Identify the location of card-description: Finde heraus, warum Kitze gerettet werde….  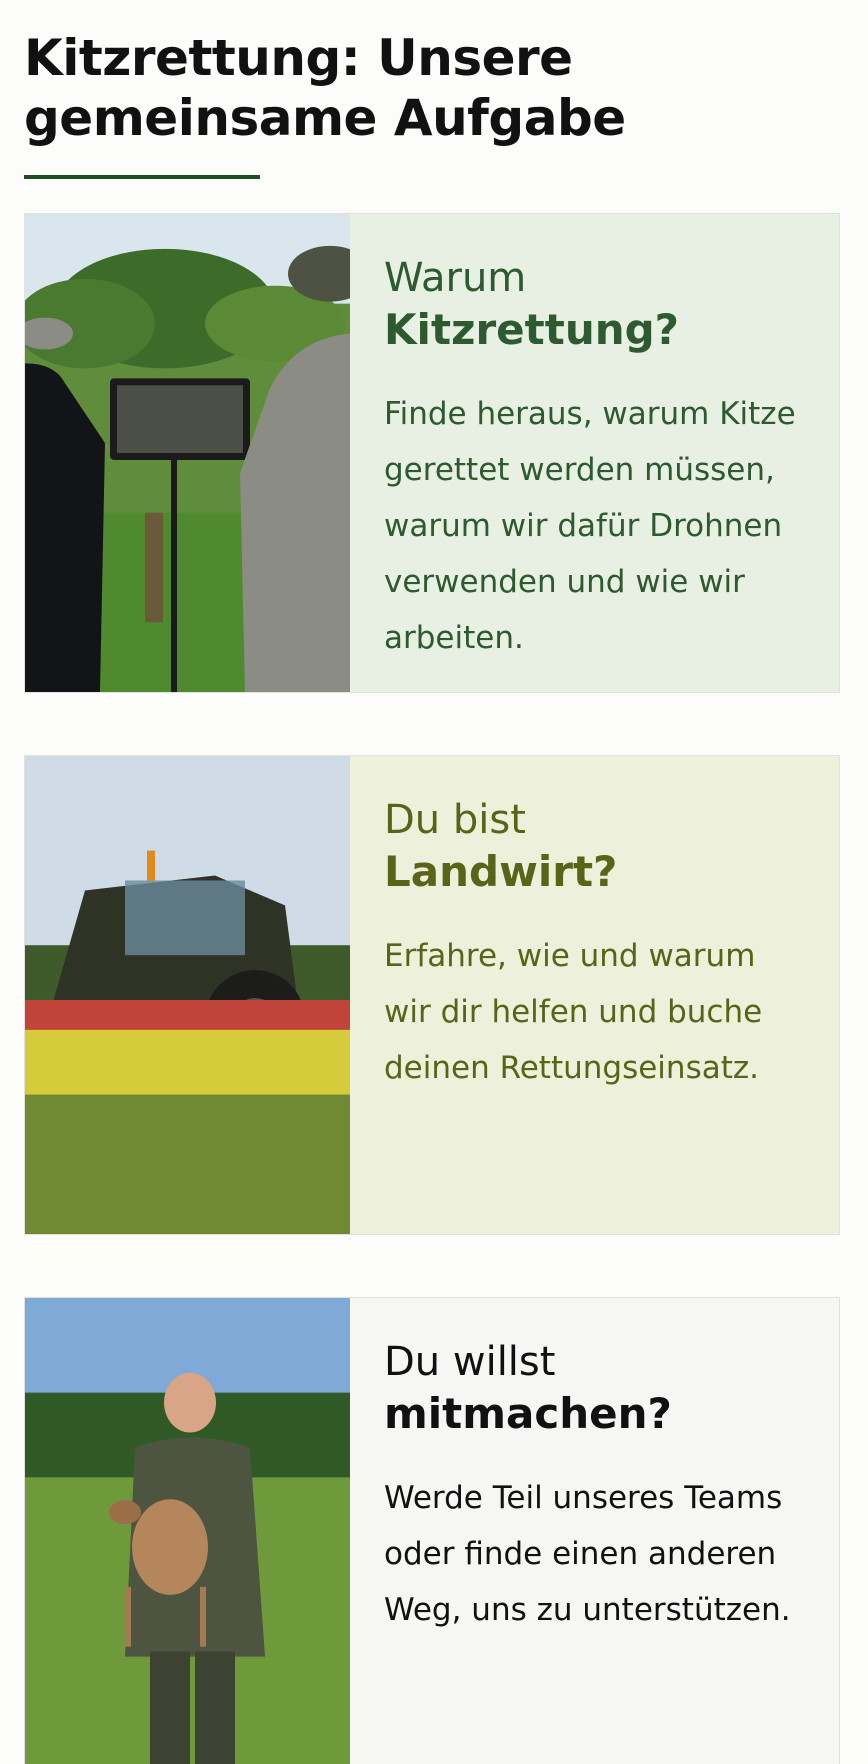
(590, 526).